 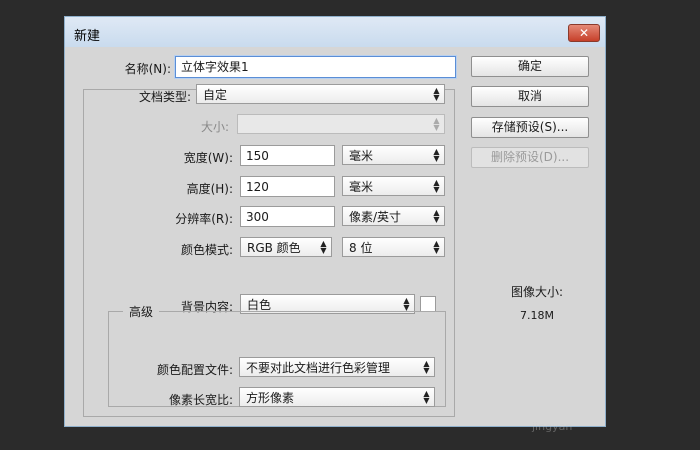 What do you see at coordinates (375, 217) in the screenshot?
I see `resolution-unit-value: 像素/英寸` at bounding box center [375, 217].